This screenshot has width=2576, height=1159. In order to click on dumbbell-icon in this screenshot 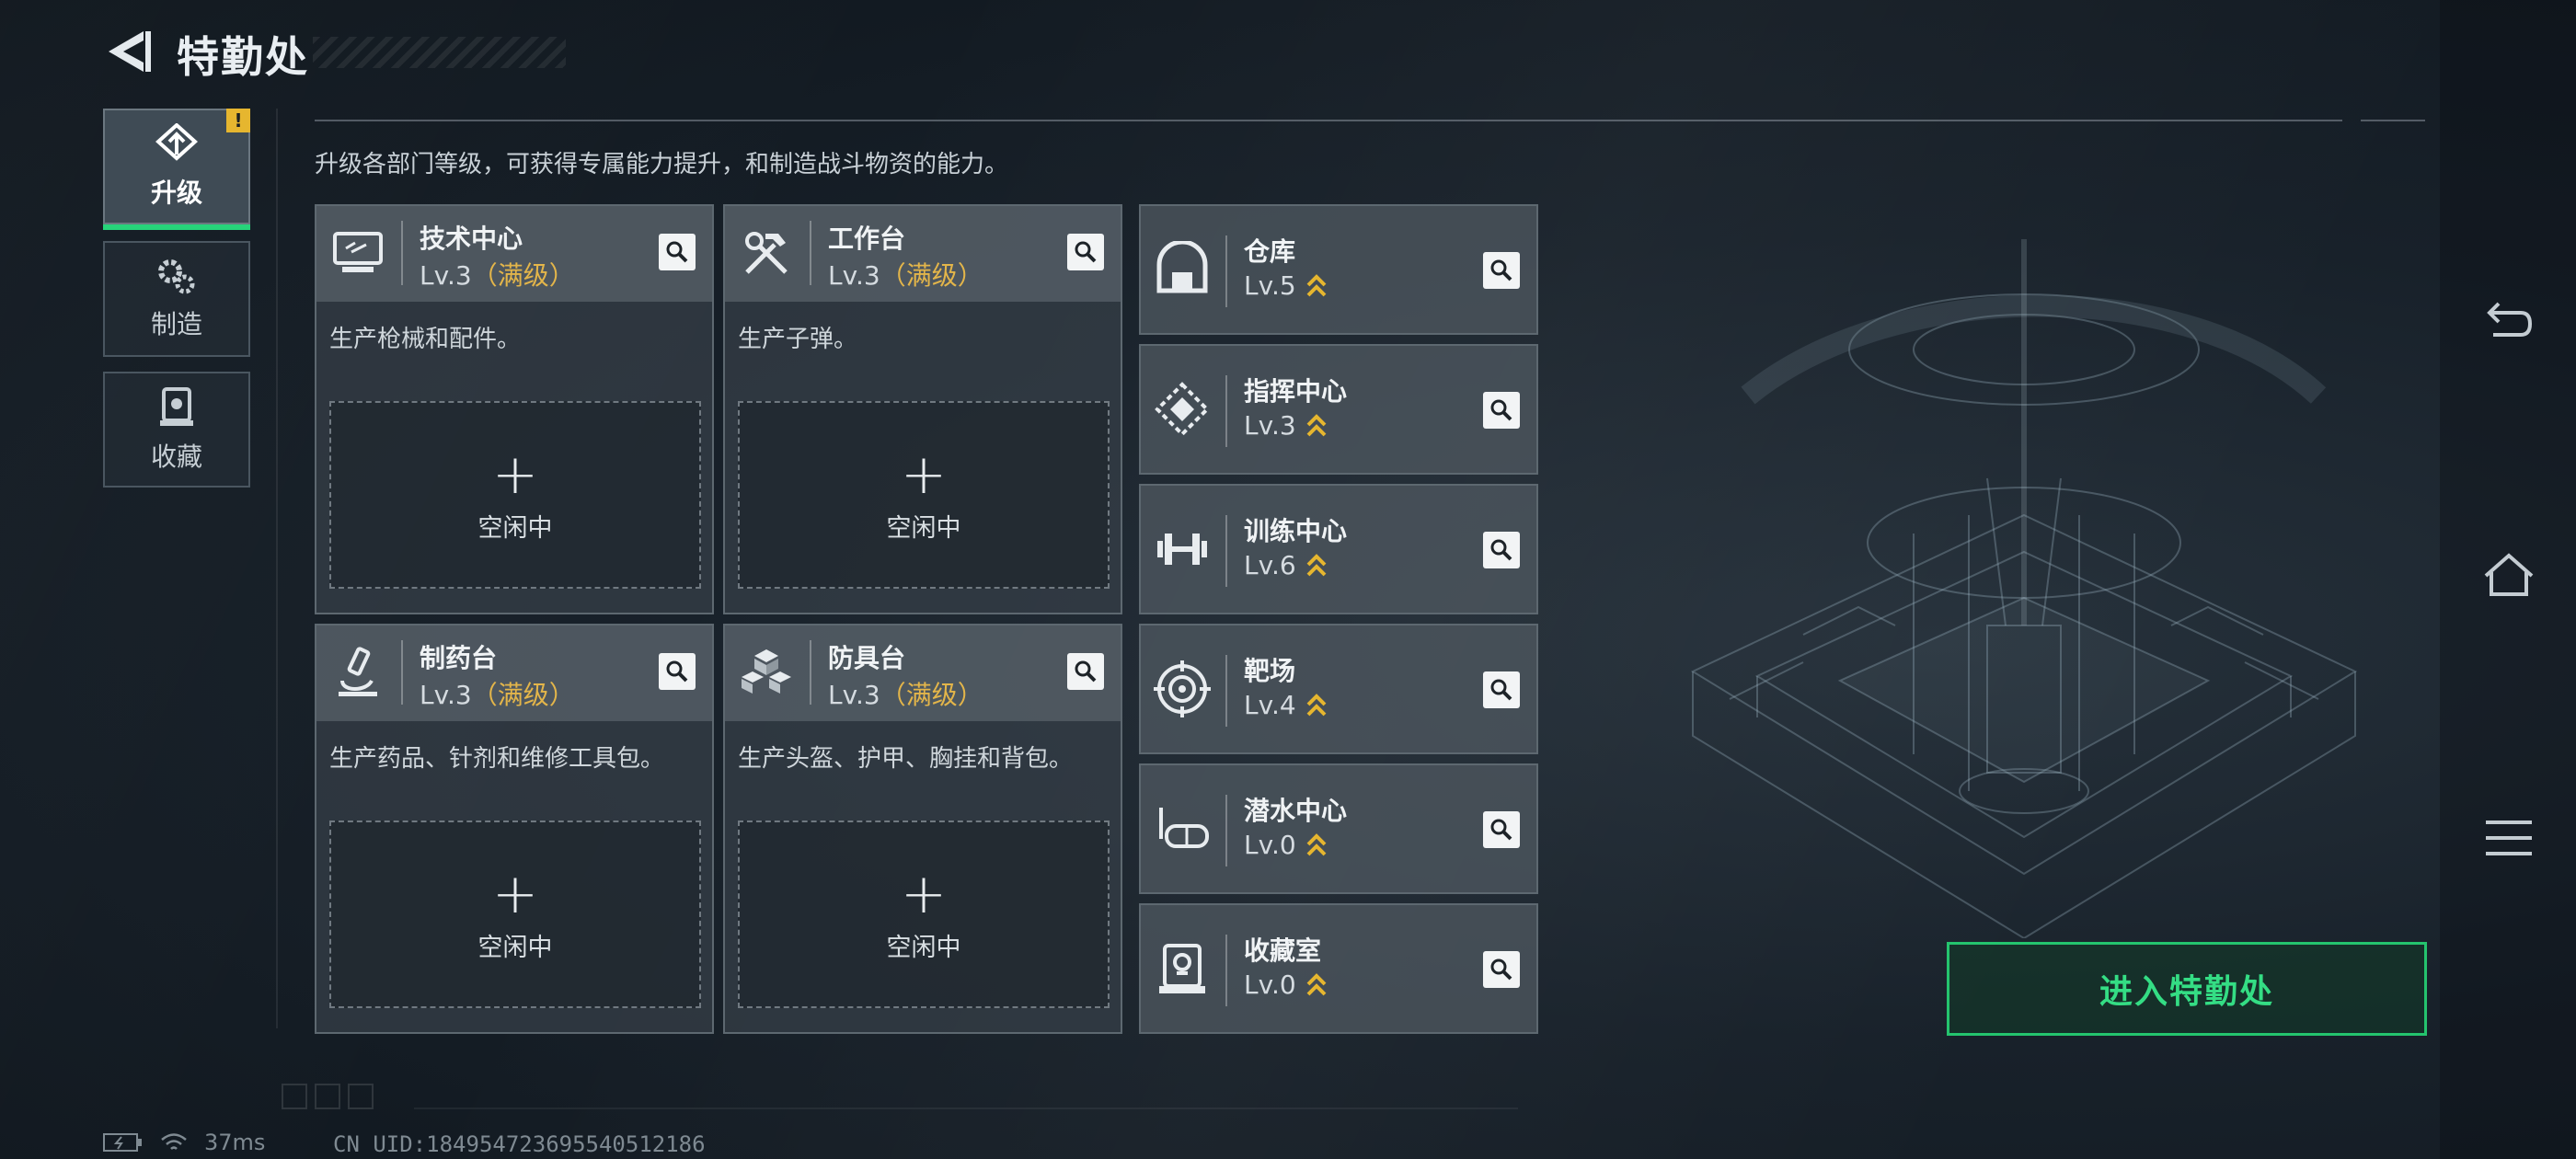, I will do `click(1182, 549)`.